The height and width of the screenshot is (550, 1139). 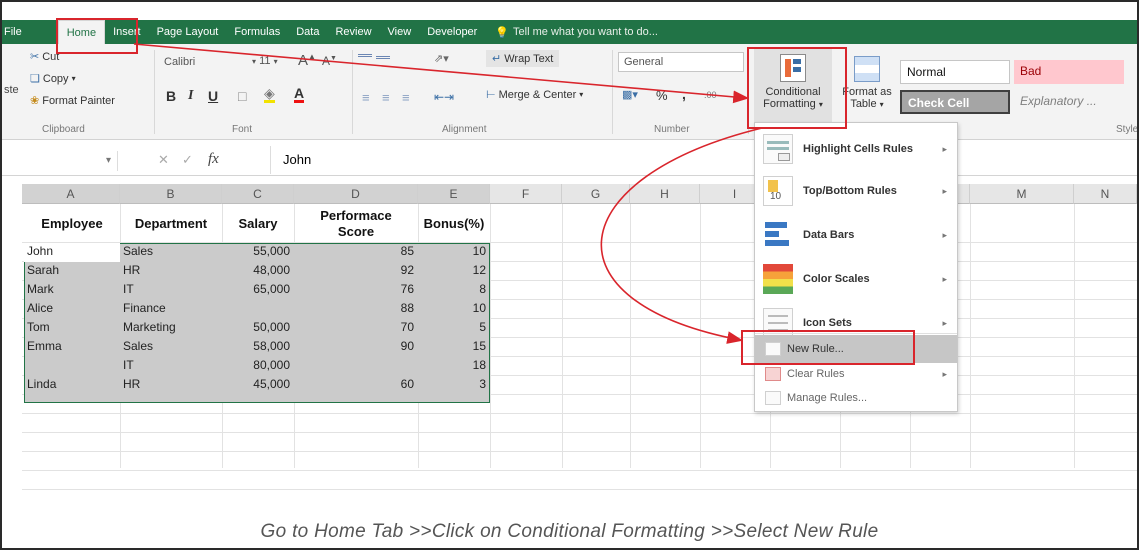 I want to click on new-rule-highlight, so click(x=828, y=347).